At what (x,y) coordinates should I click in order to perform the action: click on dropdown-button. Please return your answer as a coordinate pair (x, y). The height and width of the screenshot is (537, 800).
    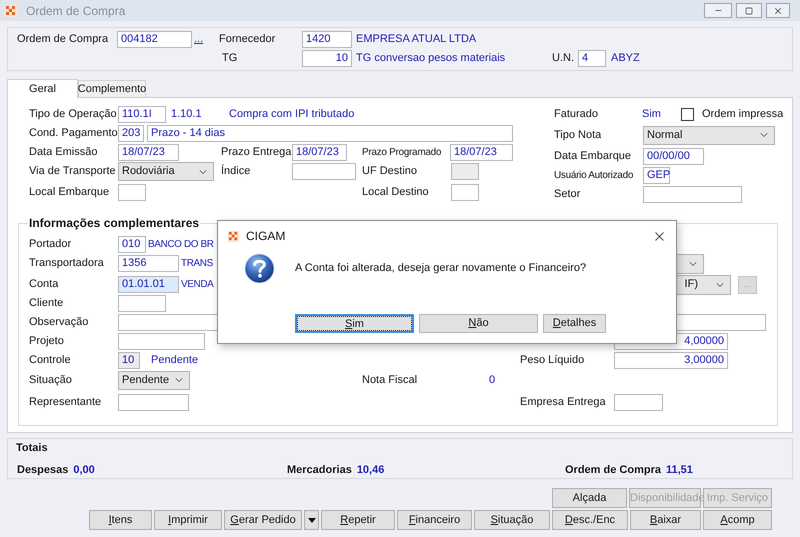
    Looking at the image, I should click on (311, 520).